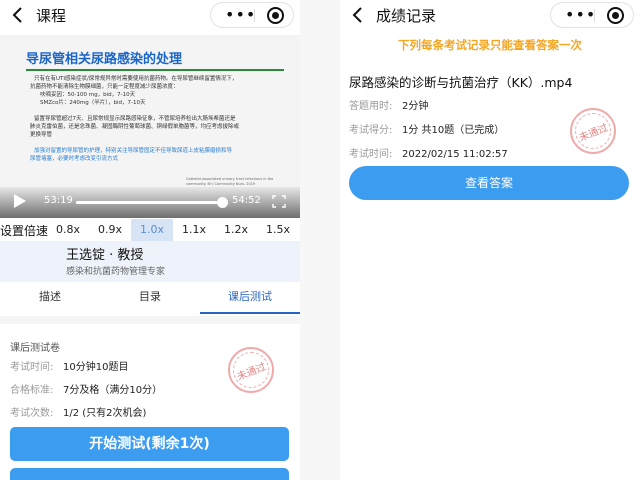  Describe the element at coordinates (490, 16) in the screenshot. I see `nav-bar: 成绩记录 •••` at that location.